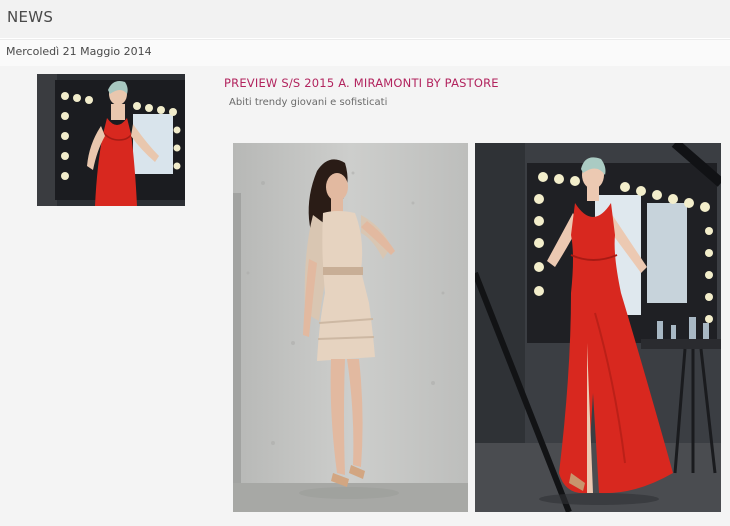 This screenshot has height=526, width=730. I want to click on article-title-link: PREVIEW S/S 2015 A. MIRAMONTI BY PASTORE, so click(361, 83).